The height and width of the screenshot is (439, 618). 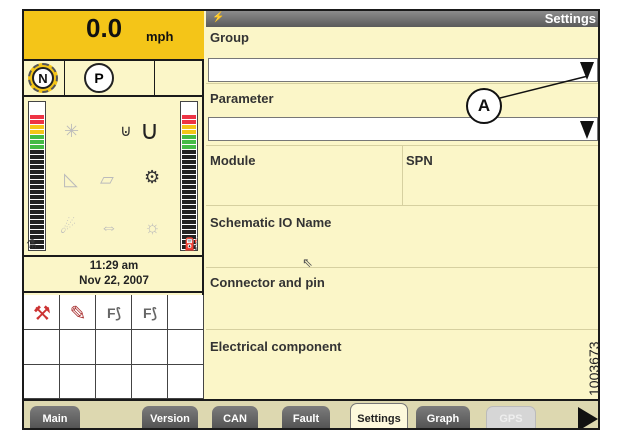 I want to click on washer-icon: ☄, so click(x=68, y=227).